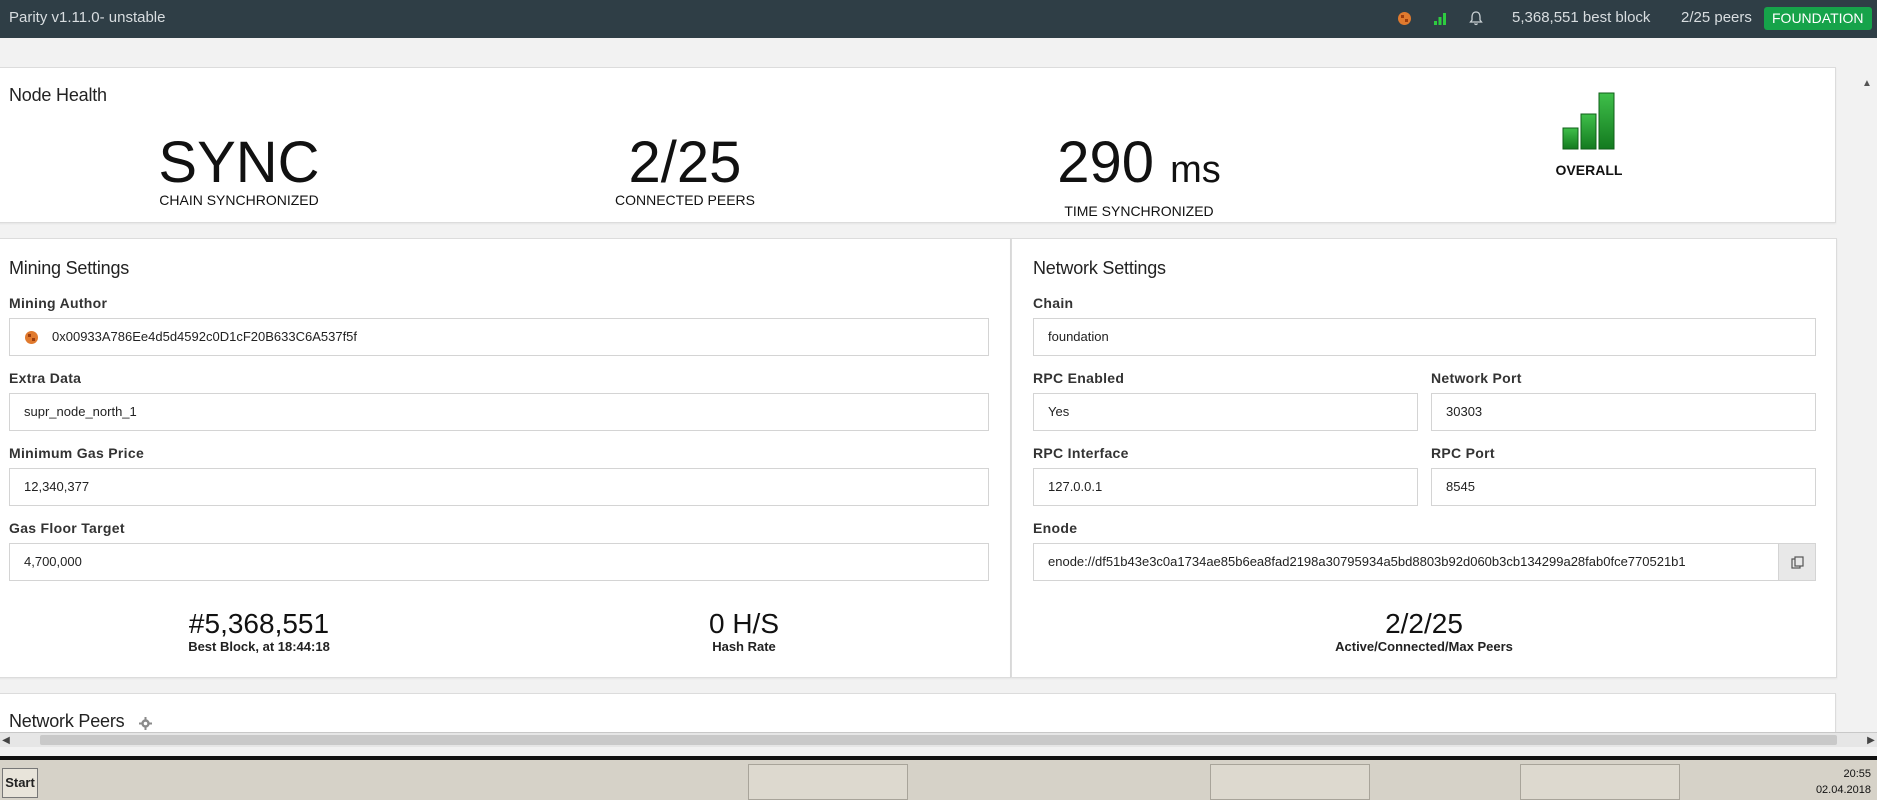 The width and height of the screenshot is (1877, 800). I want to click on rpc-enabled-label: RPC Enabled, so click(1079, 378).